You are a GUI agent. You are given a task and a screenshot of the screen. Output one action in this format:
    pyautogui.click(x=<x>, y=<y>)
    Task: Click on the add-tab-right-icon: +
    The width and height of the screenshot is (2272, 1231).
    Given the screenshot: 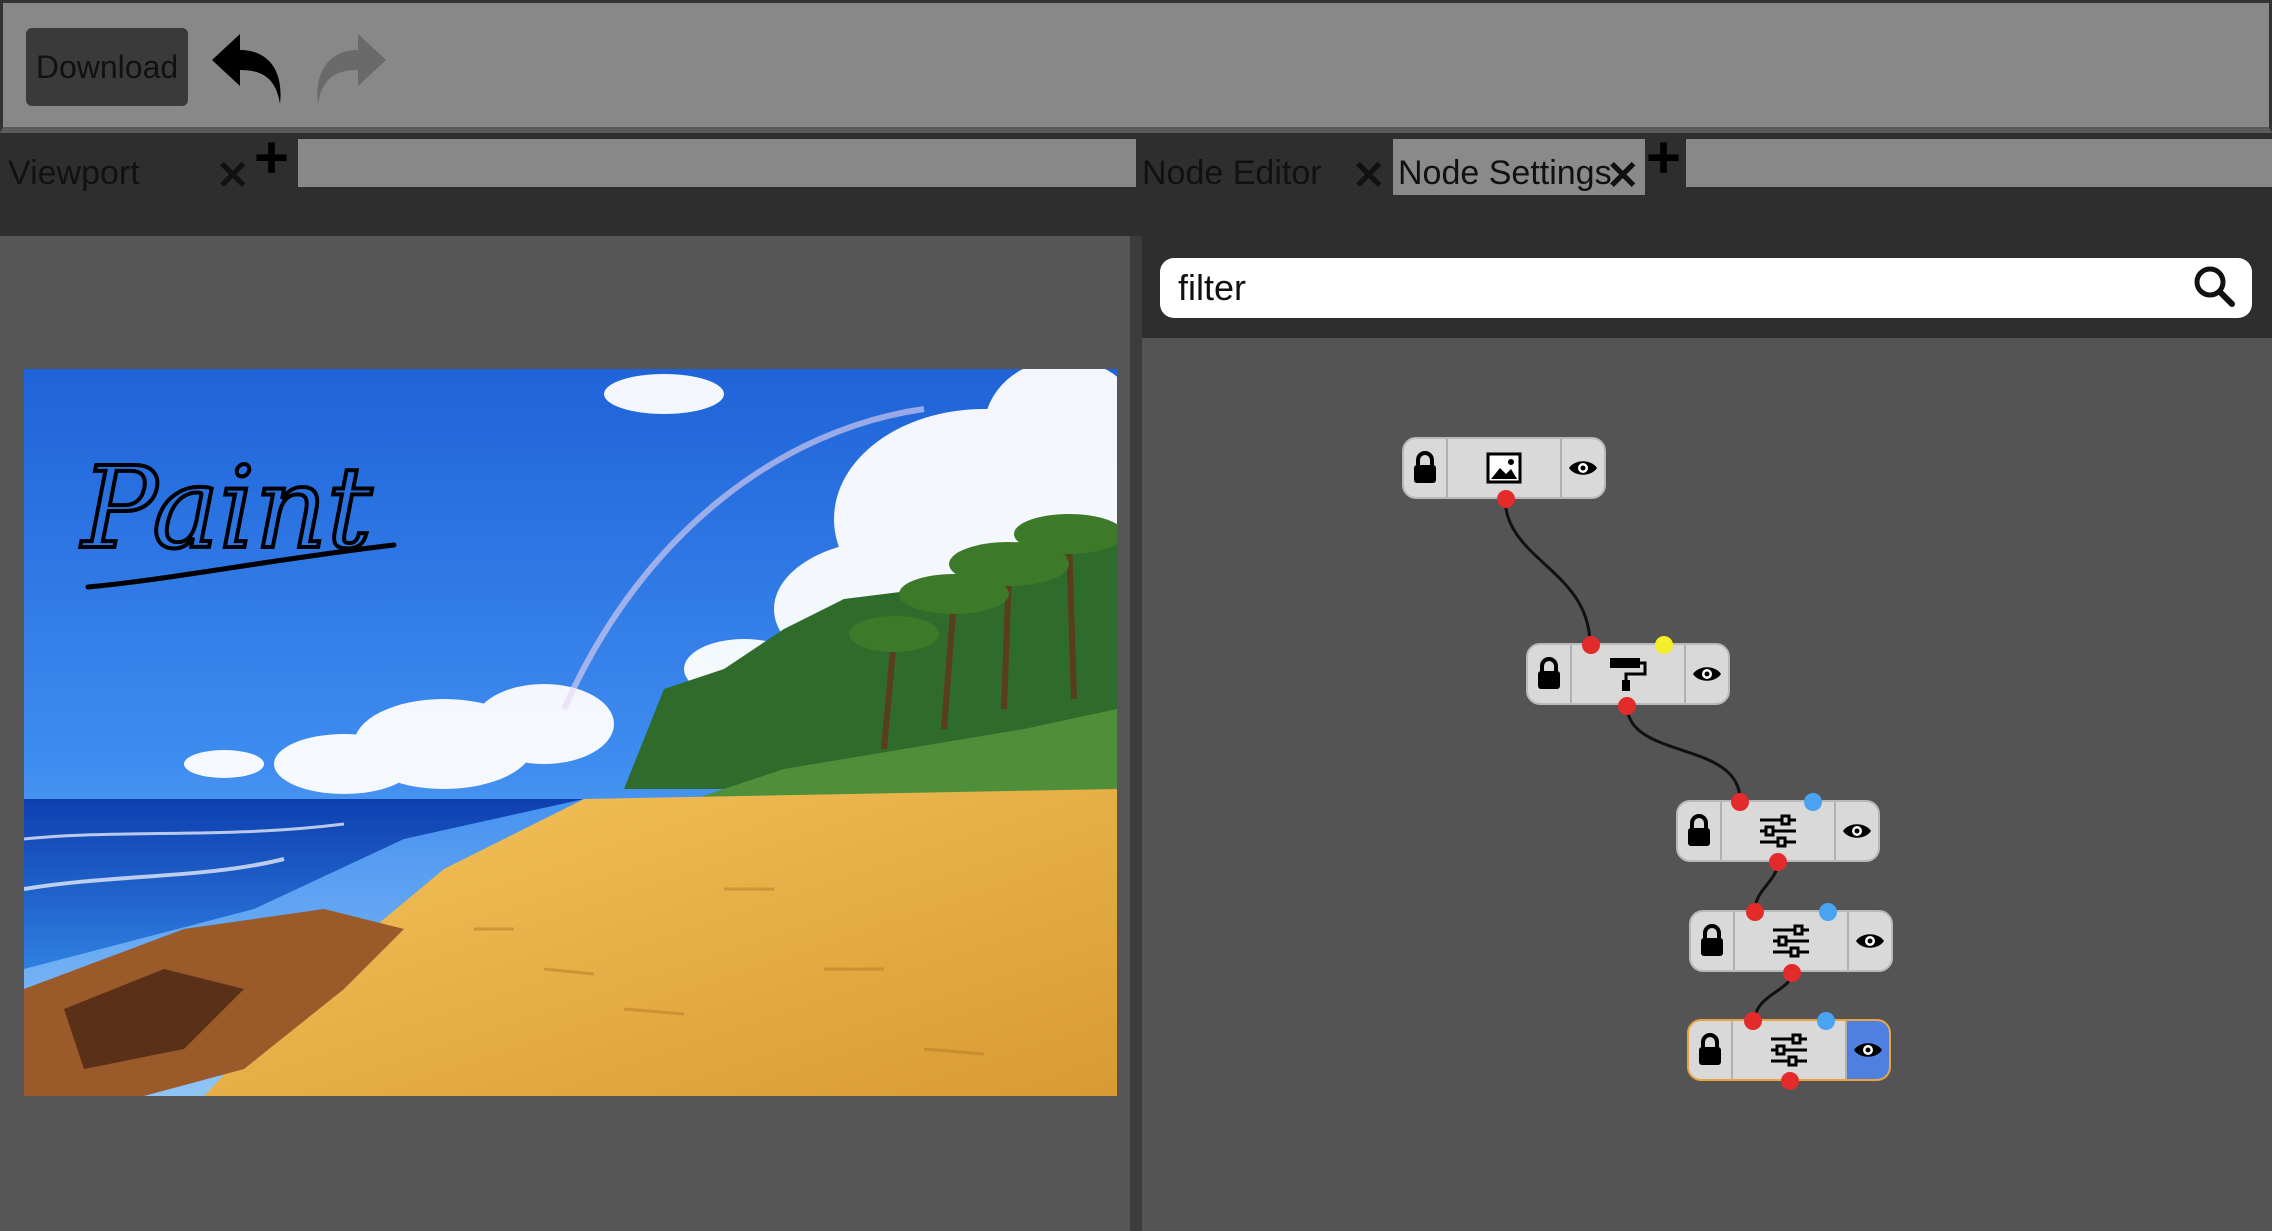 What is the action you would take?
    pyautogui.click(x=1663, y=158)
    